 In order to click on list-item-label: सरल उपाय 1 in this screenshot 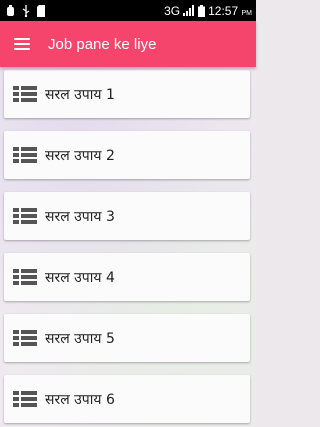, I will do `click(80, 94)`.